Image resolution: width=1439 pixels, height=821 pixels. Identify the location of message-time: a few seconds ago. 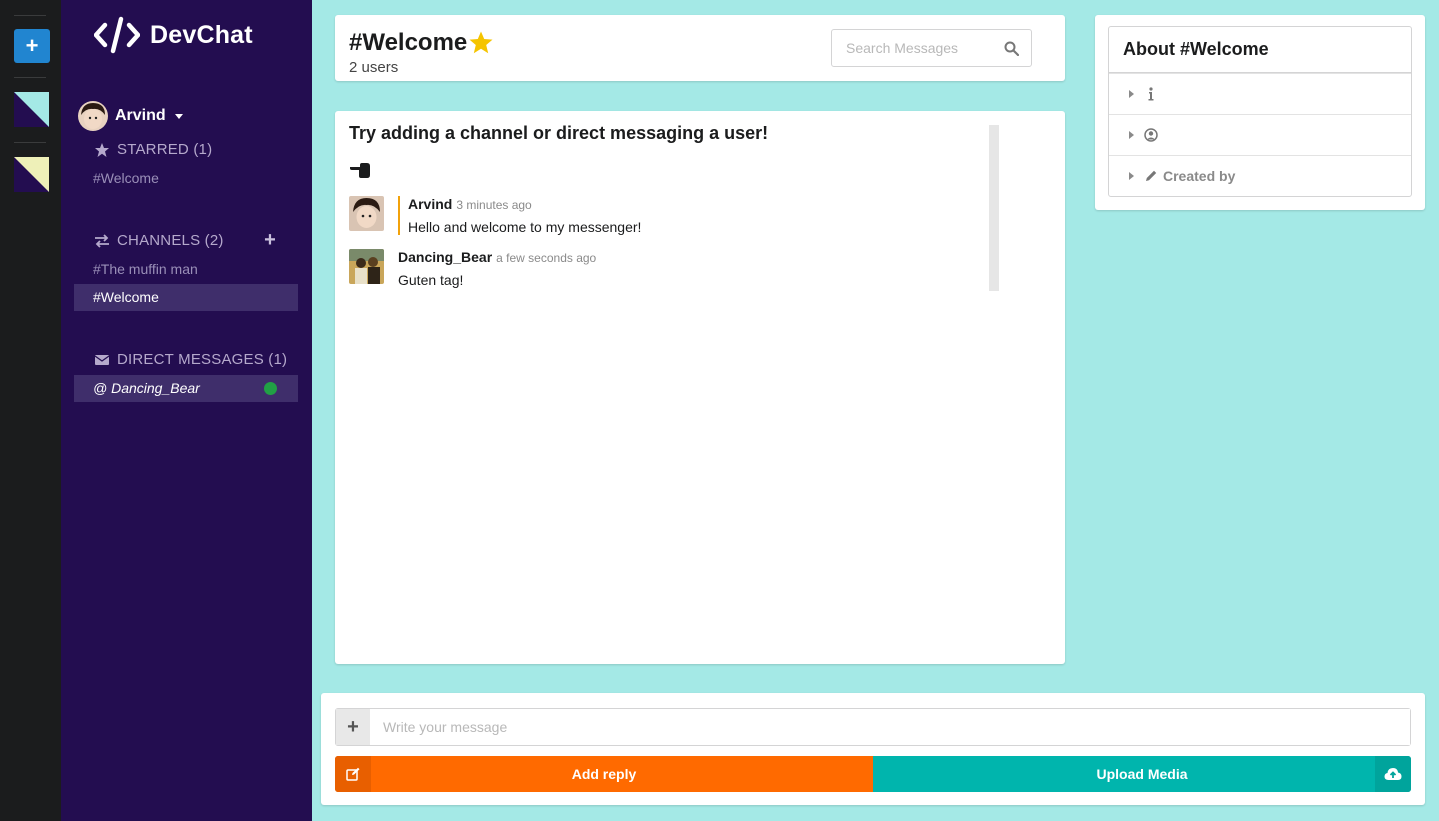
(546, 258).